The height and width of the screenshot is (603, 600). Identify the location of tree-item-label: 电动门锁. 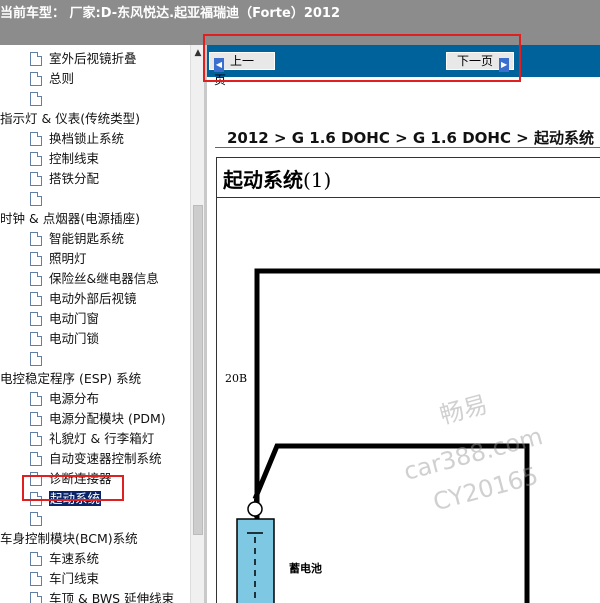
(74, 338).